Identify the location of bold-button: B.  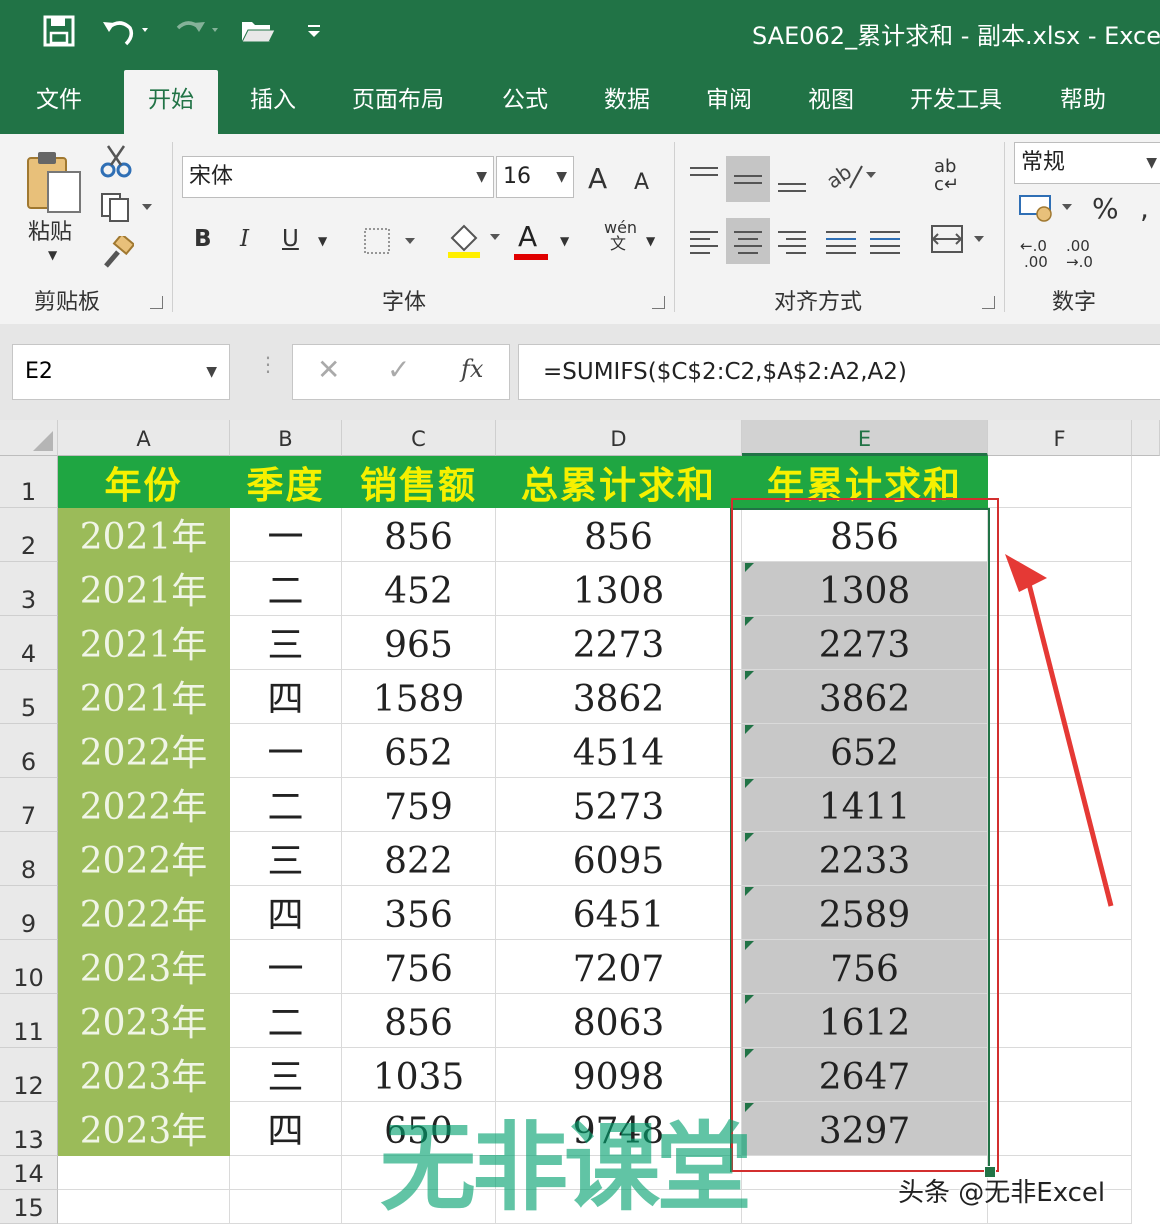
(203, 239).